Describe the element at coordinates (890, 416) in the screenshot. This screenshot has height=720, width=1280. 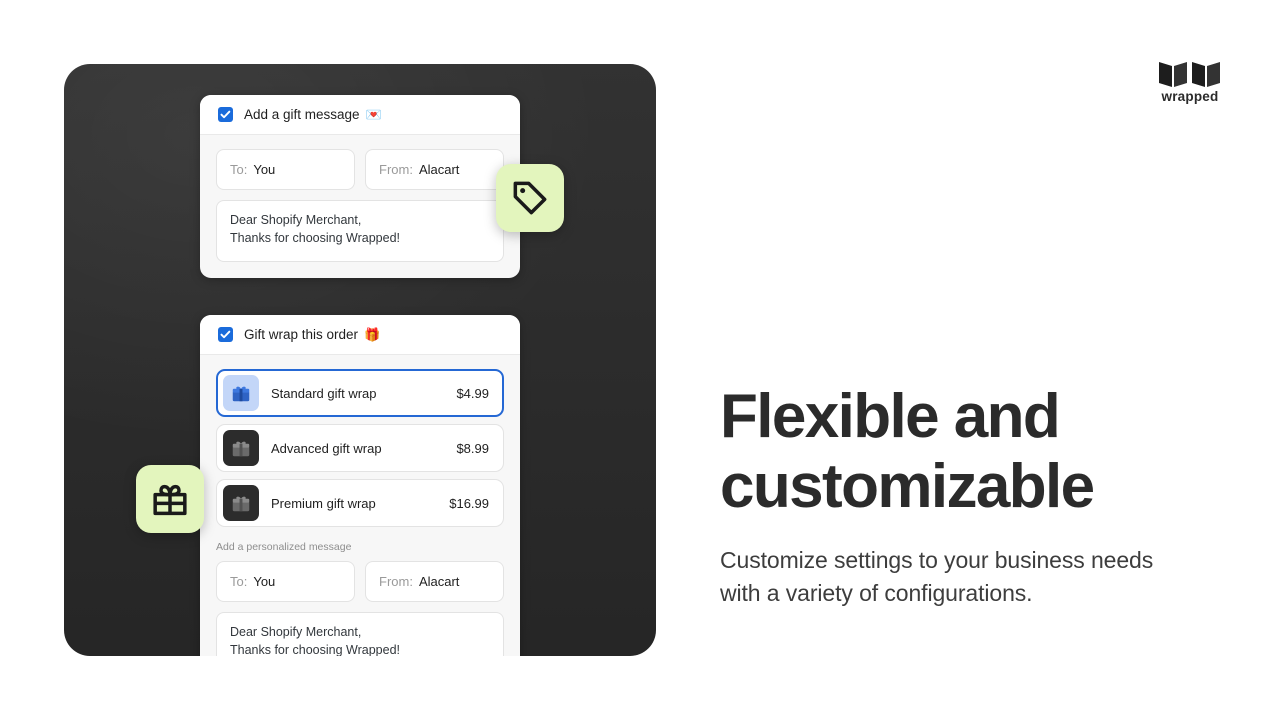
I see `headline-line-1: Flexible and` at that location.